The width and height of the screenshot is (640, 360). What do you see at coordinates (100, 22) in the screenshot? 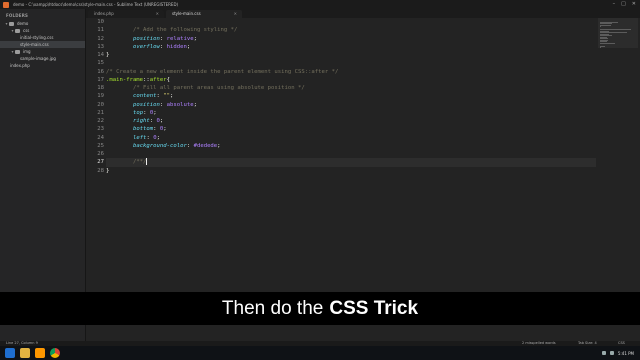
I see `line-number: 10` at bounding box center [100, 22].